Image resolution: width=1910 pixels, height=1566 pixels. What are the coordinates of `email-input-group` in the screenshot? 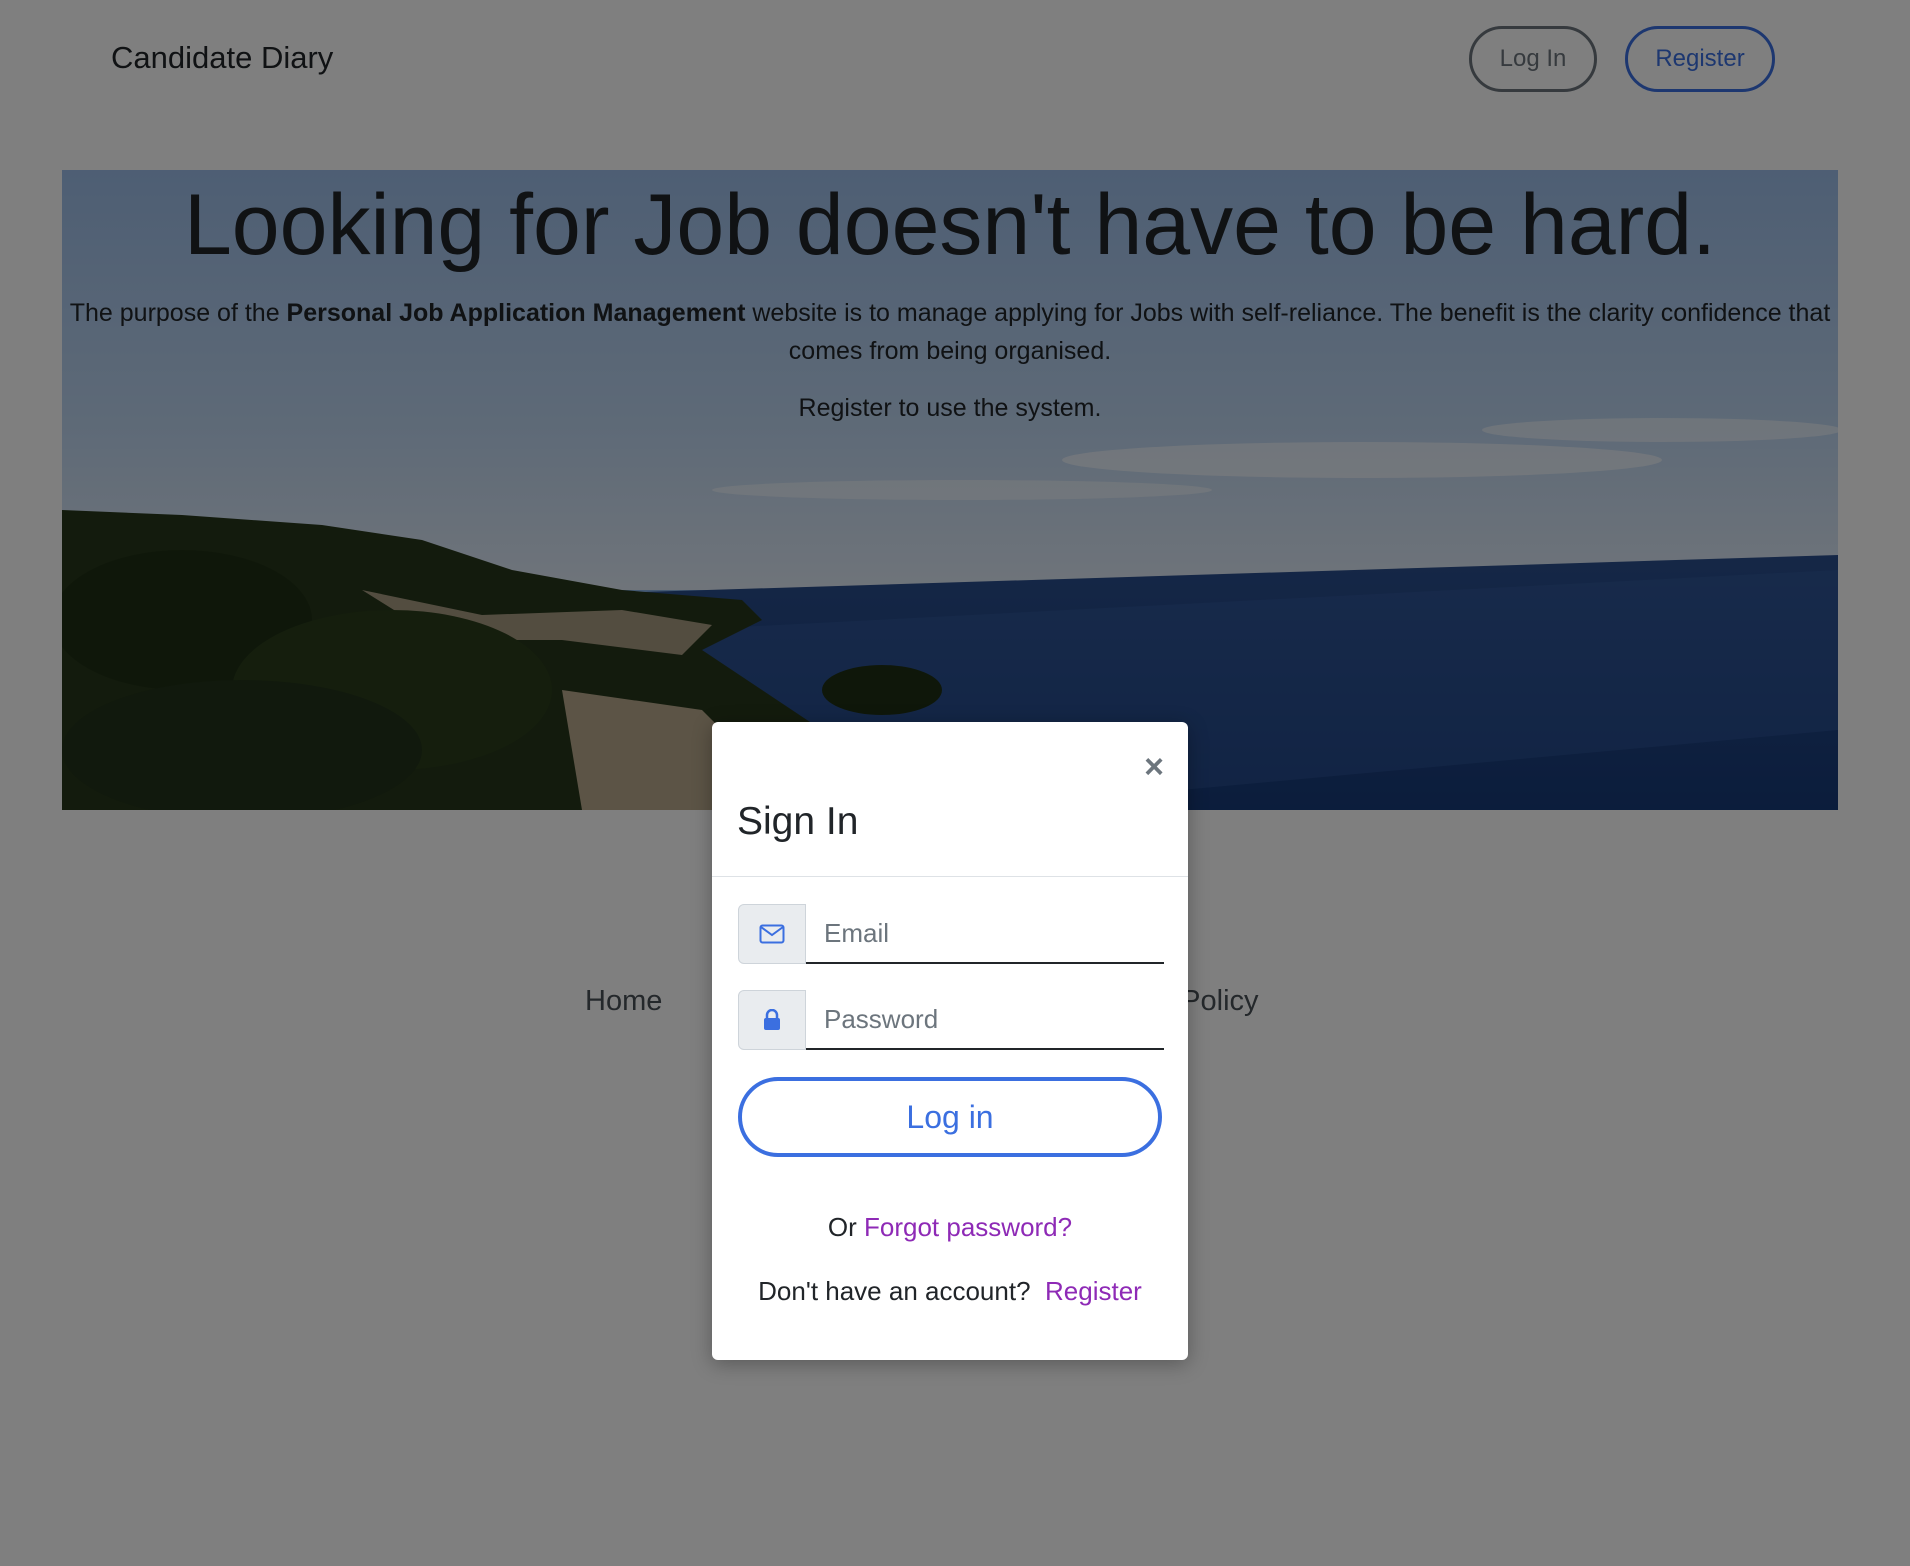 It's located at (951, 934).